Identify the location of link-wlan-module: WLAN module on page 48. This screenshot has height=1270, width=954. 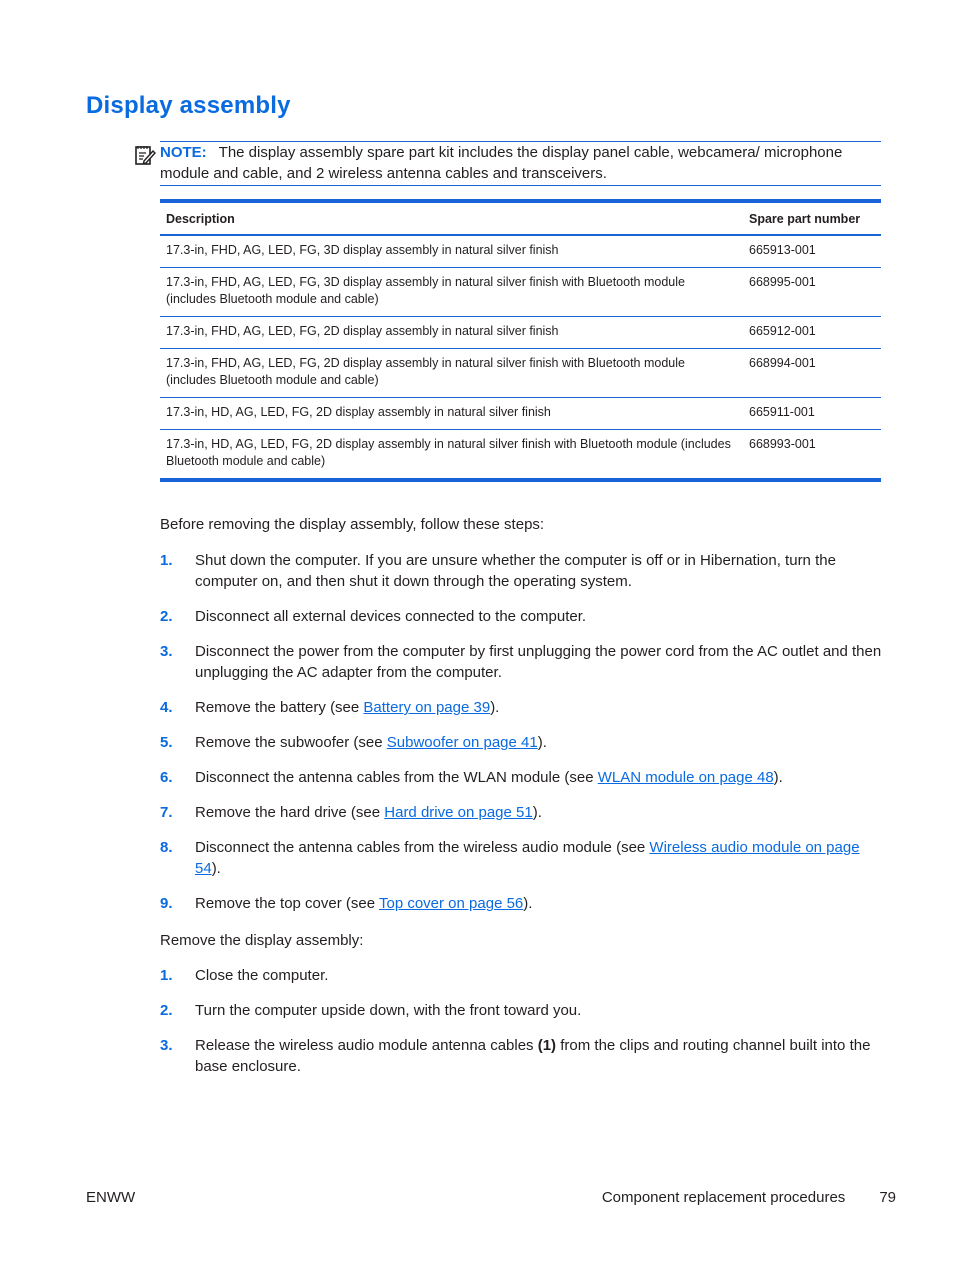
(686, 777).